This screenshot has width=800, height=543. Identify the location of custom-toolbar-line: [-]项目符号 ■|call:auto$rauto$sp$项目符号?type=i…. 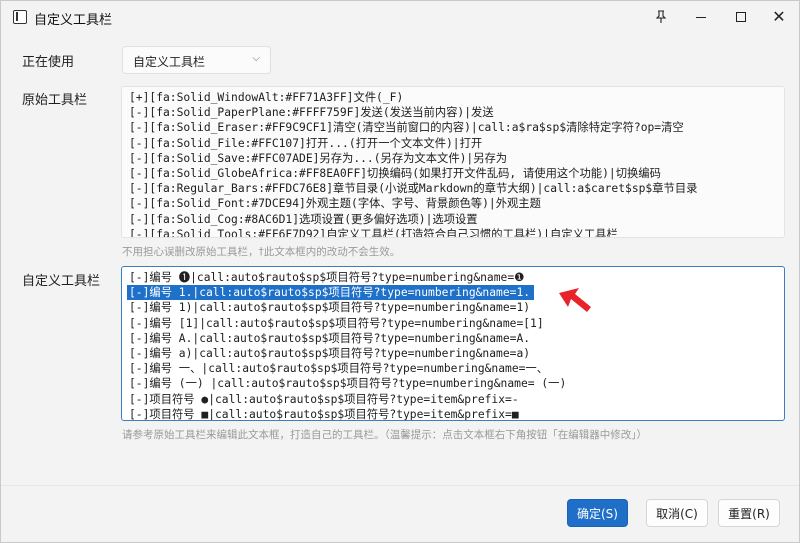
(456, 414).